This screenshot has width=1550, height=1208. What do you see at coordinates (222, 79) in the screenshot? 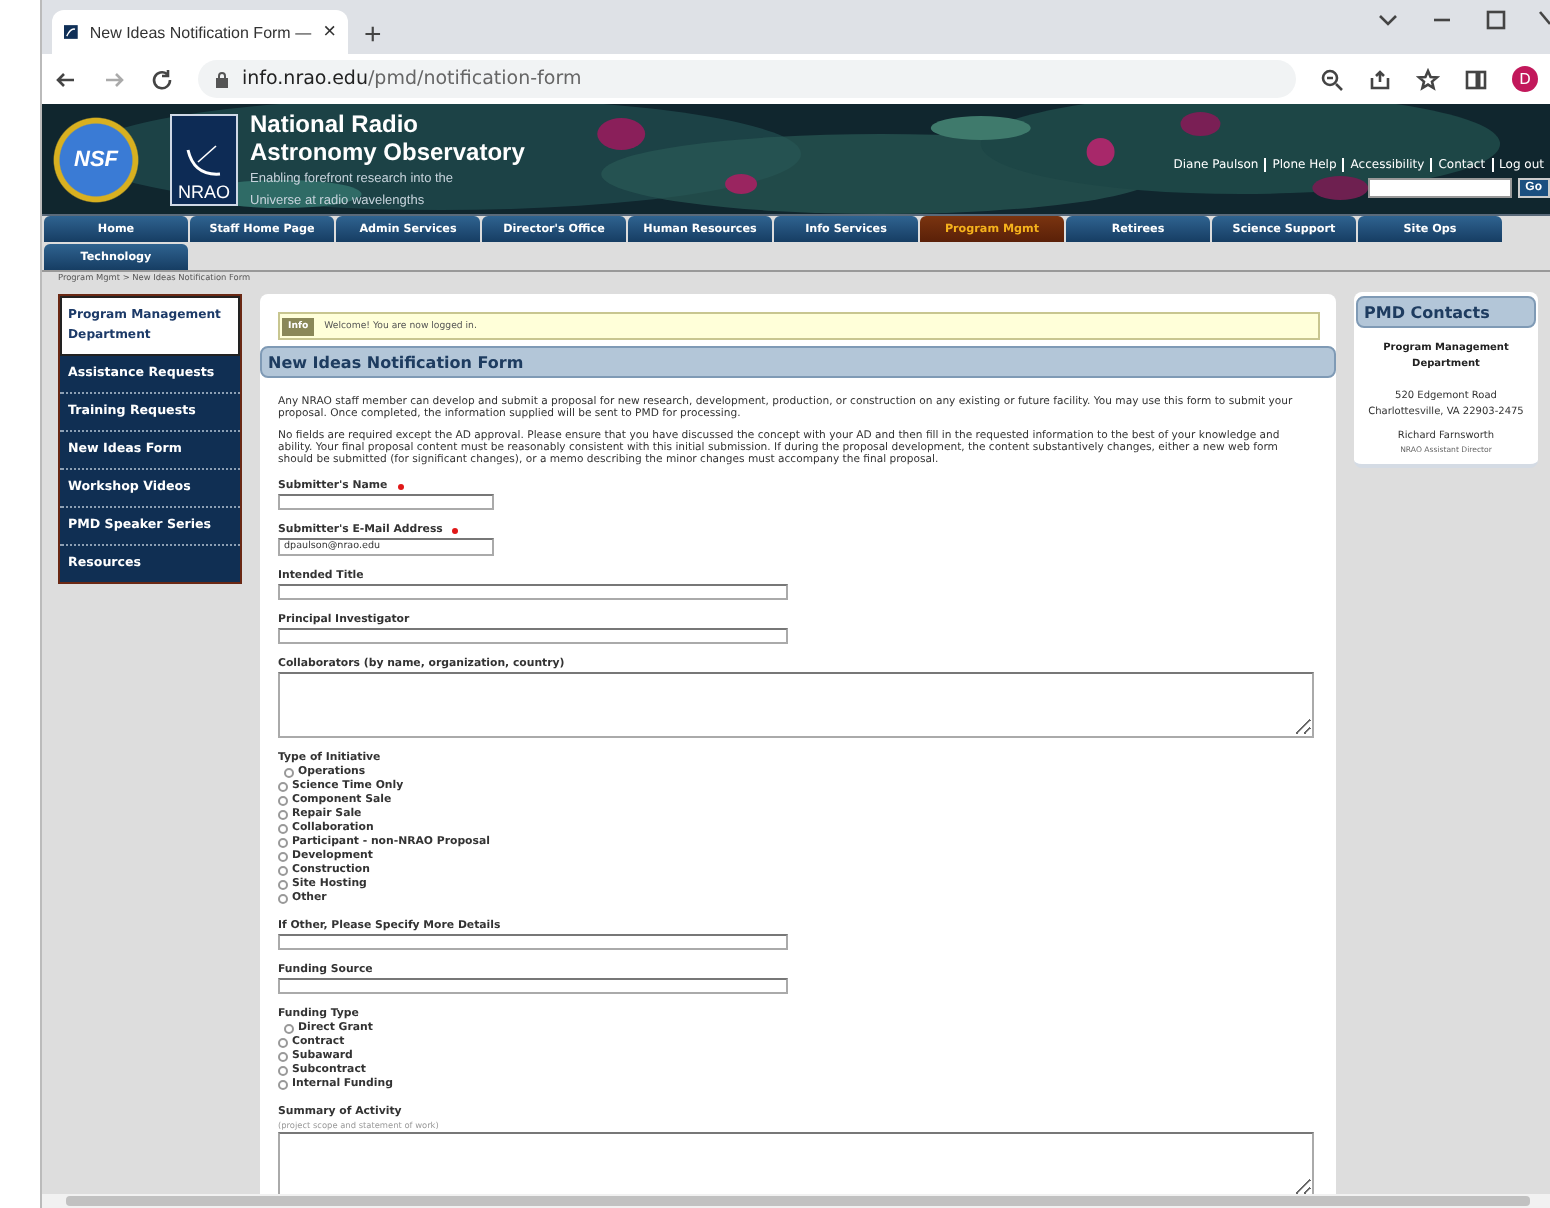
I see `lock-icon` at bounding box center [222, 79].